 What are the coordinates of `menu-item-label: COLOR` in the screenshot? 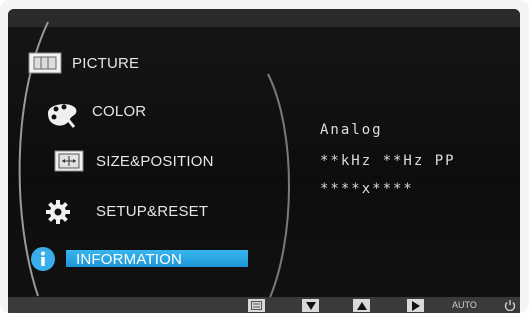 It's located at (119, 111).